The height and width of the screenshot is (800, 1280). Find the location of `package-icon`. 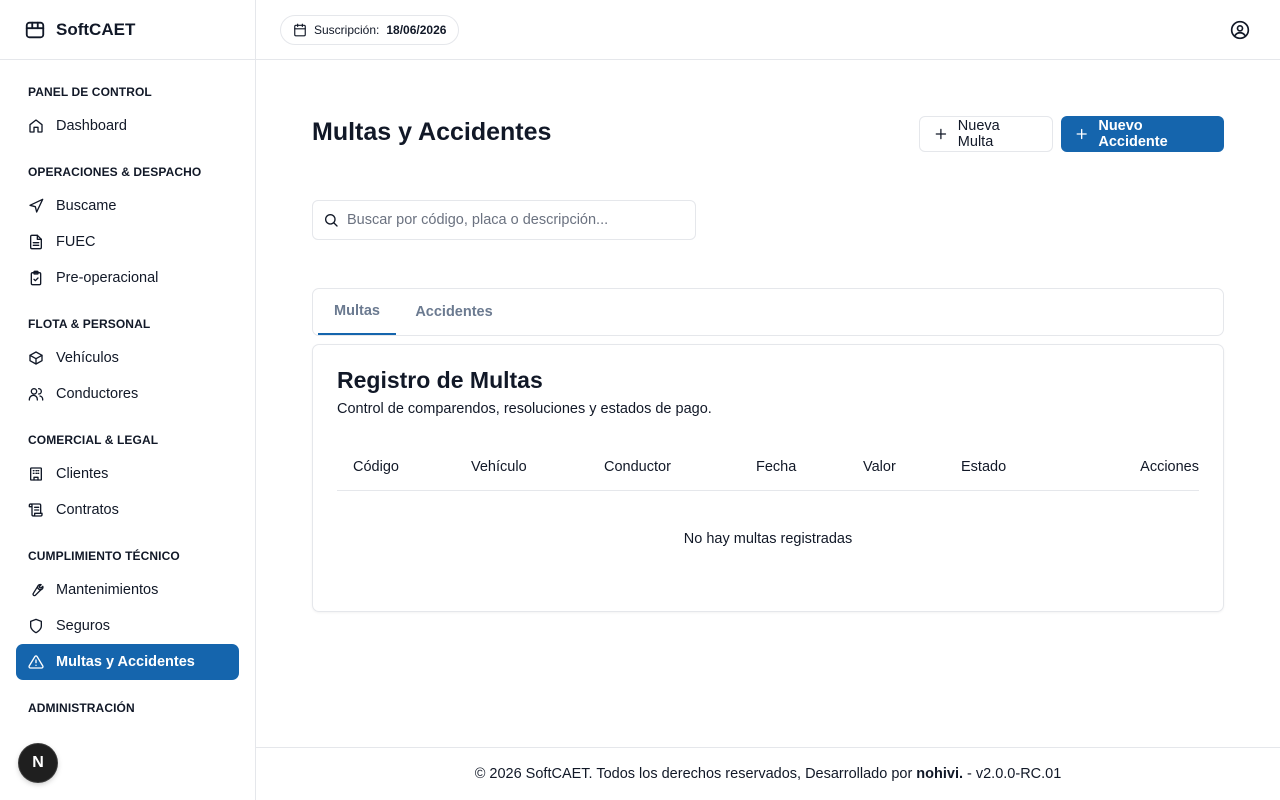

package-icon is located at coordinates (35, 29).